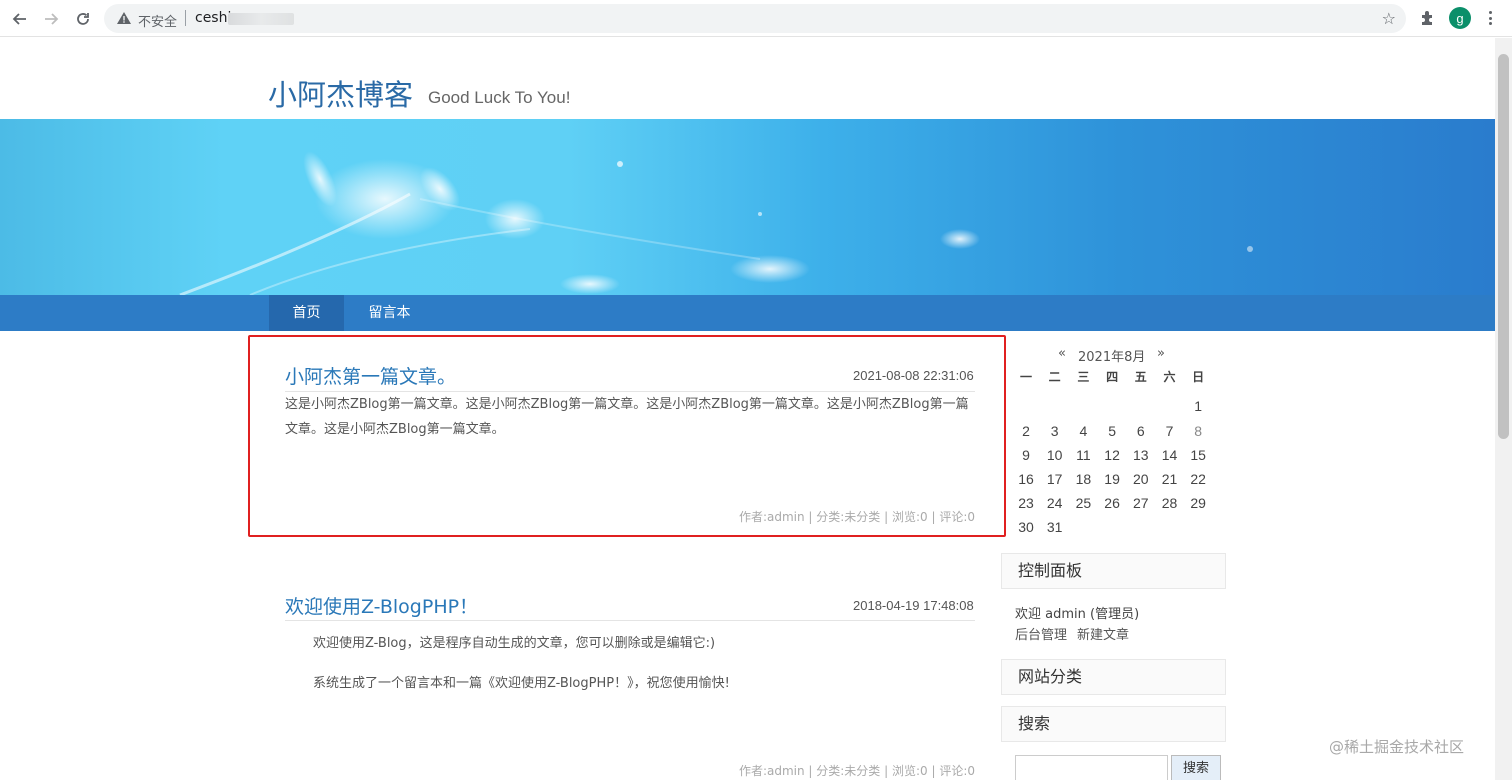 This screenshot has width=1512, height=780. What do you see at coordinates (1026, 479) in the screenshot?
I see `calendar-day: 16` at bounding box center [1026, 479].